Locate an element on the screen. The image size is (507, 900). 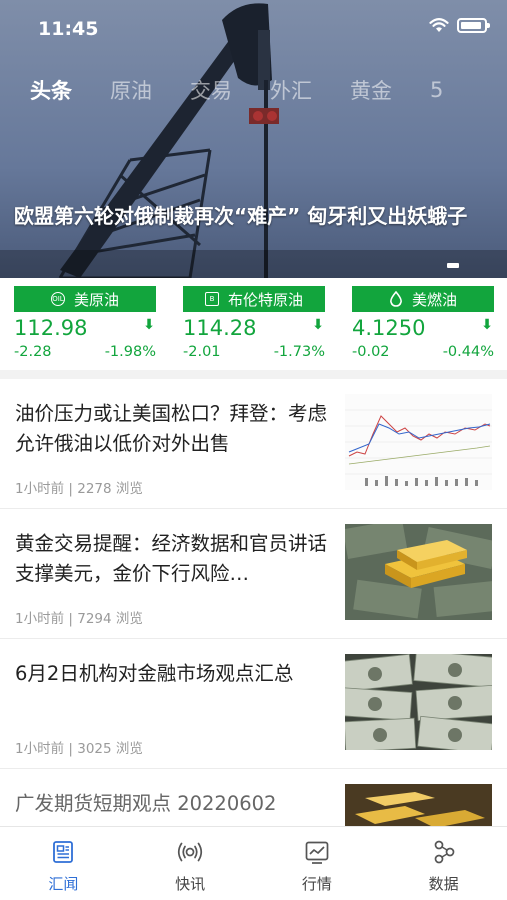
tabbar-item-data: 数据 is located at coordinates (443, 863).